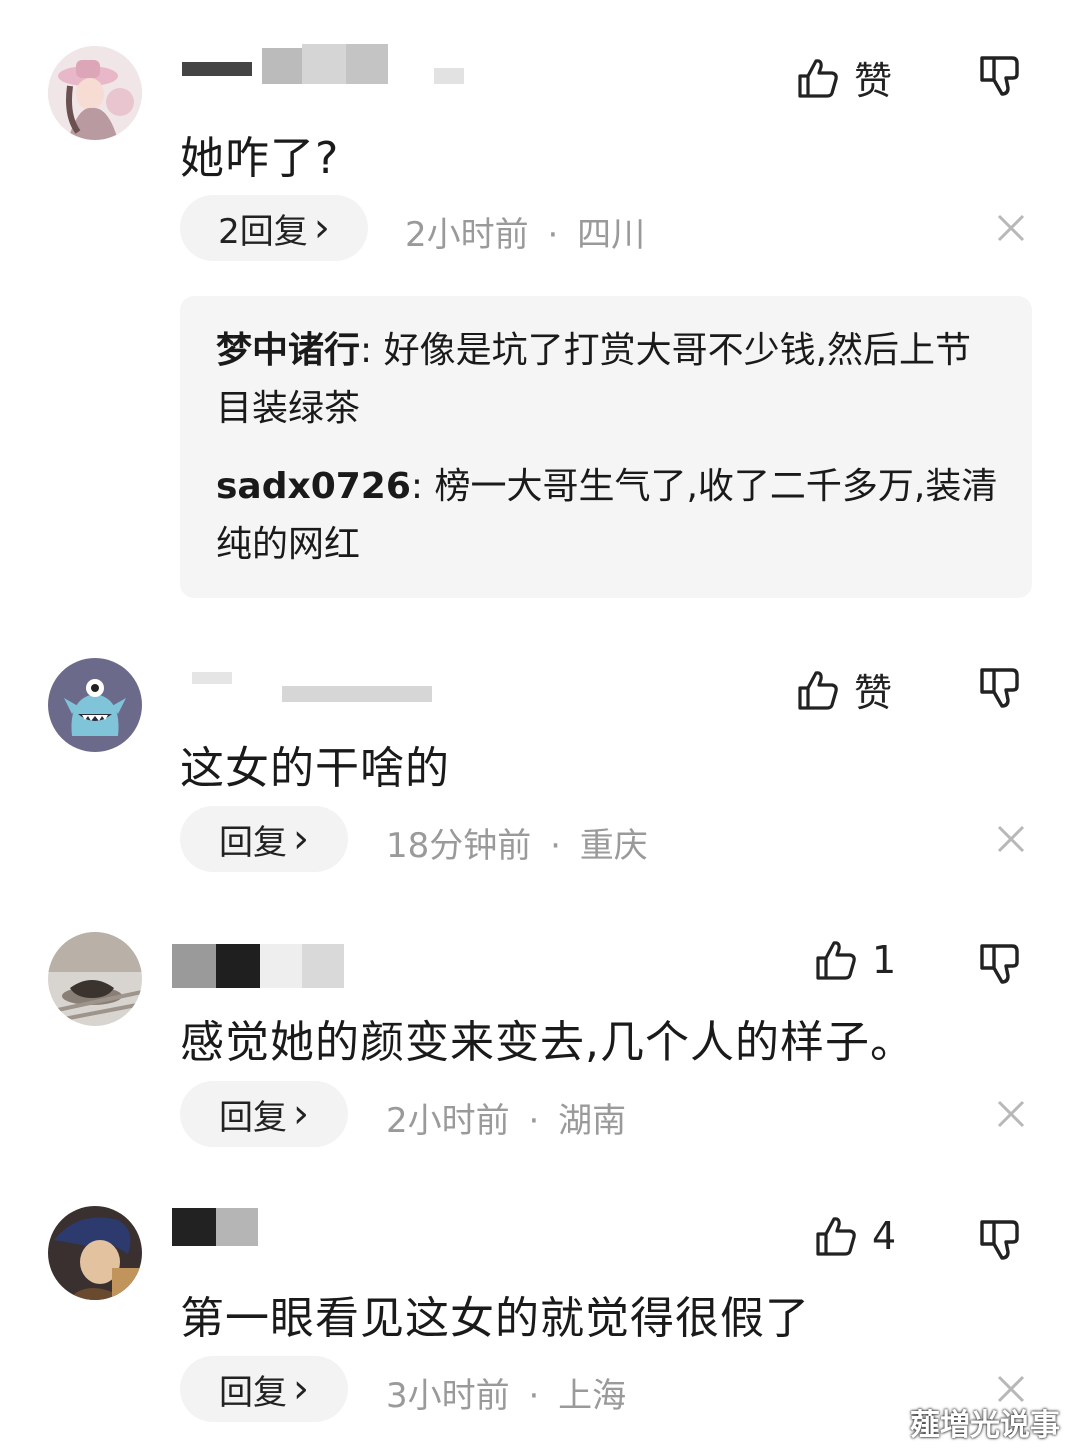 The width and height of the screenshot is (1080, 1453). What do you see at coordinates (594, 379) in the screenshot?
I see `sub-reply: 梦中诸行: 好像是坑了打赏大哥不少钱,然后上节目装绿茶` at bounding box center [594, 379].